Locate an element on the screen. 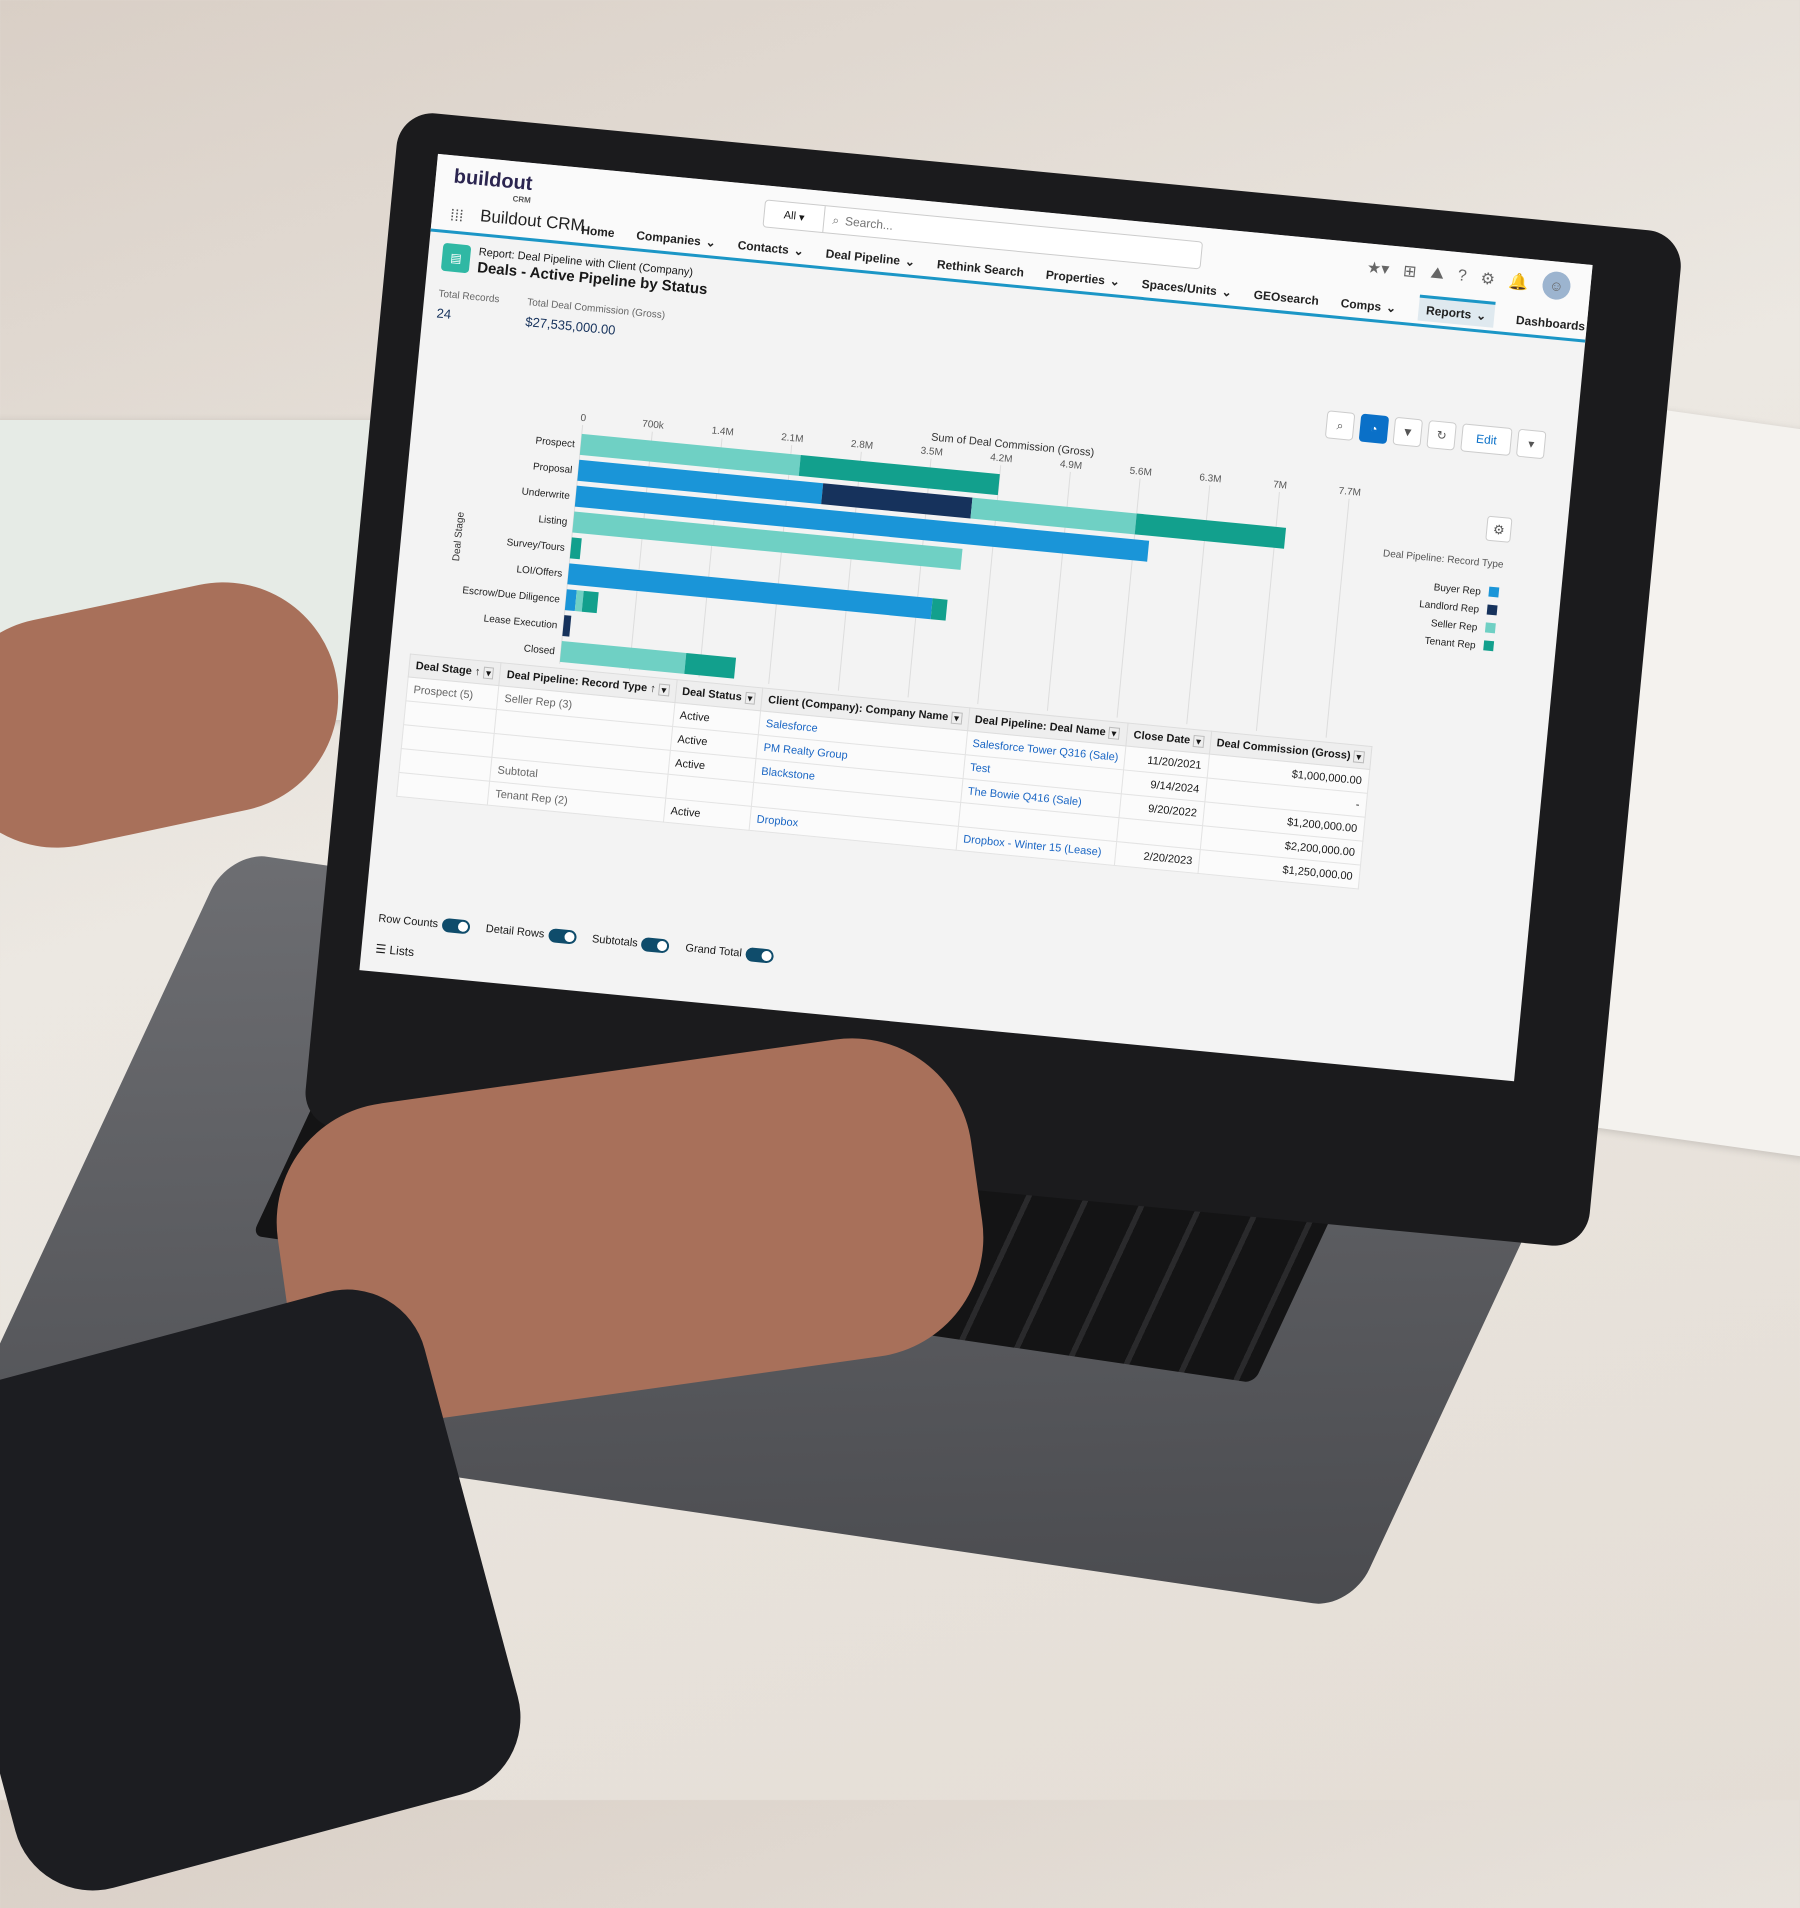 This screenshot has width=1800, height=1908. nav-item-contacts: Contacts ⌄ is located at coordinates (771, 248).